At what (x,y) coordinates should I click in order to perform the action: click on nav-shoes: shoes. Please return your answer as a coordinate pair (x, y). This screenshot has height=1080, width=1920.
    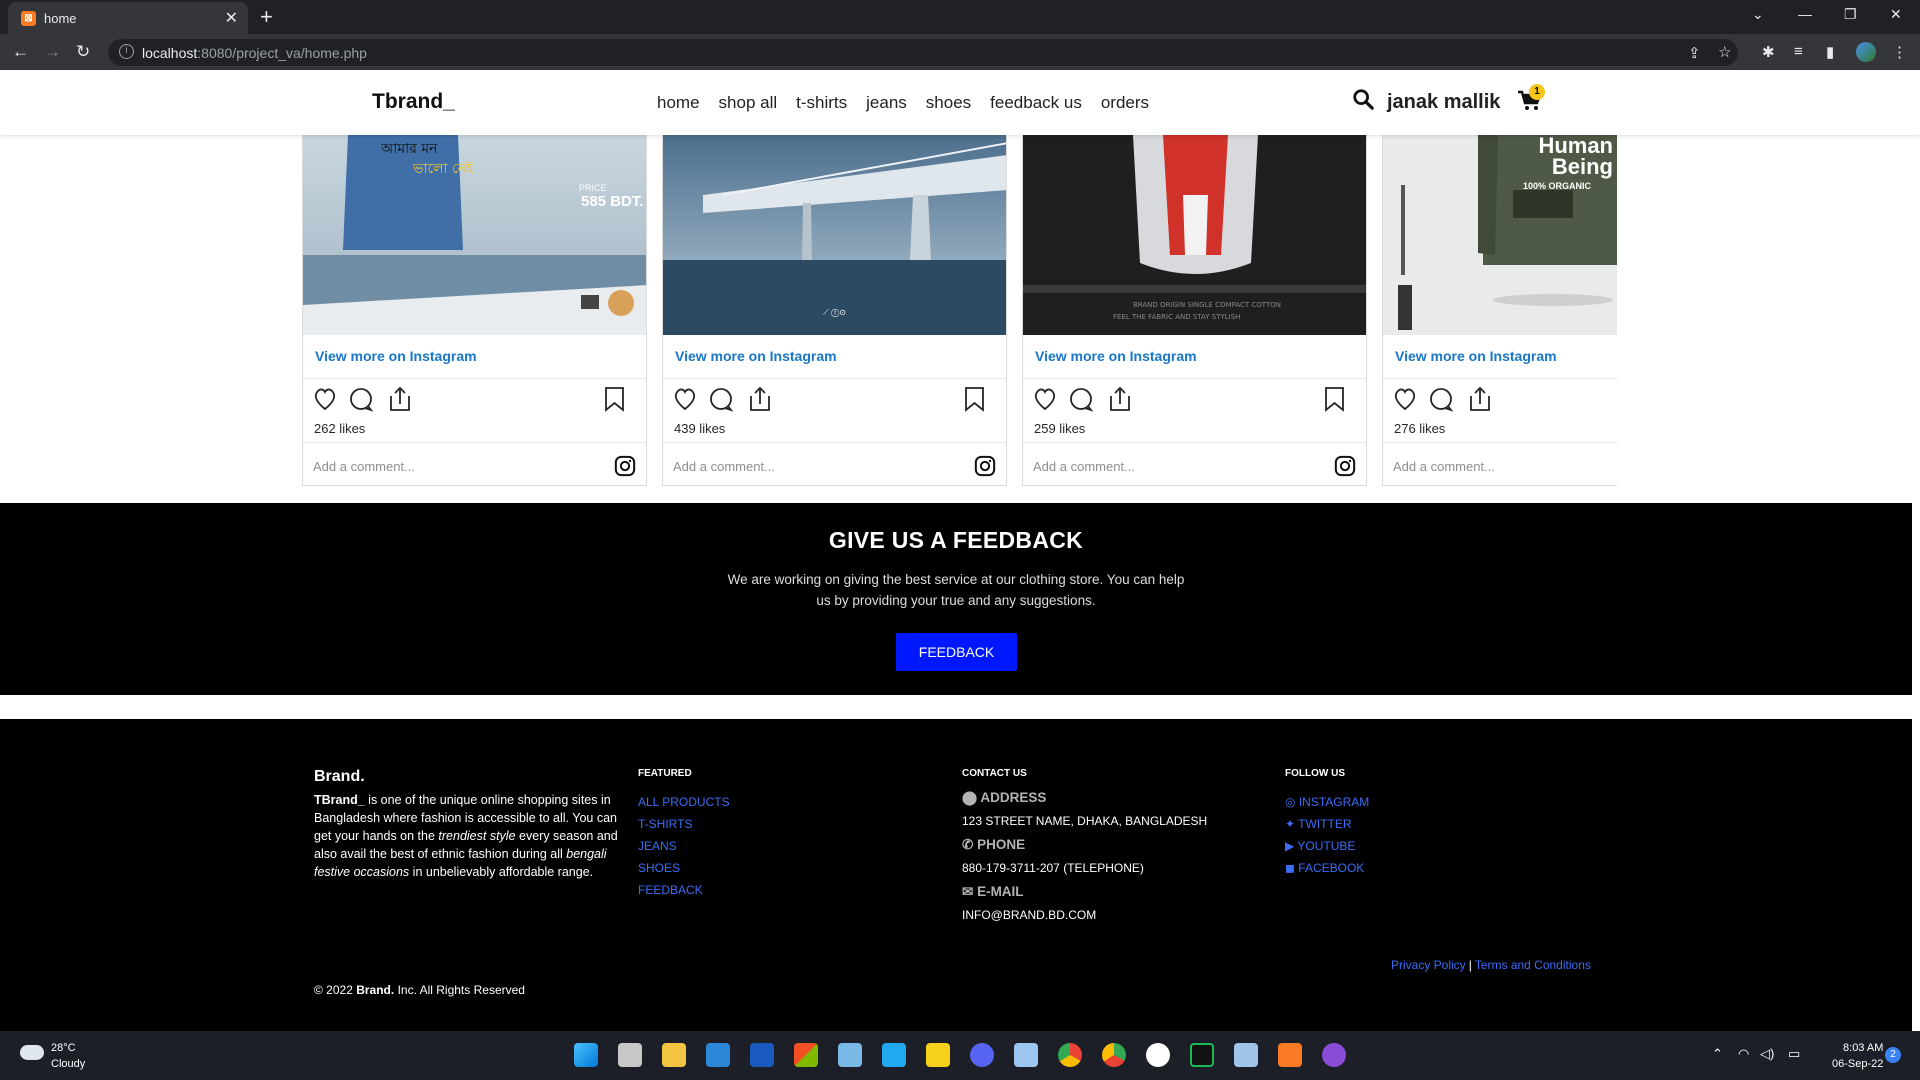
    Looking at the image, I should click on (948, 103).